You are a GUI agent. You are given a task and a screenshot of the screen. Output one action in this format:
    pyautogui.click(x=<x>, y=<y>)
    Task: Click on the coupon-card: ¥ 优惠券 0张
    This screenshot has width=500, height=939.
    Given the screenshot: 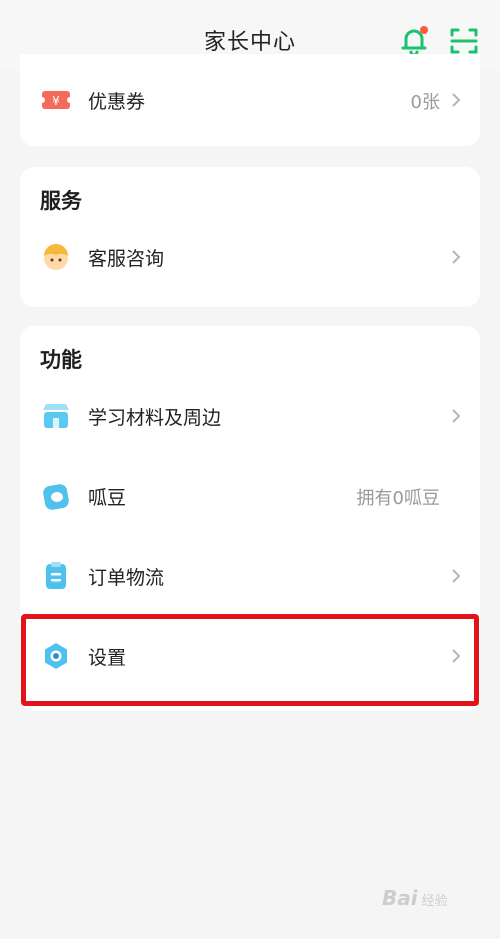 What is the action you would take?
    pyautogui.click(x=250, y=100)
    